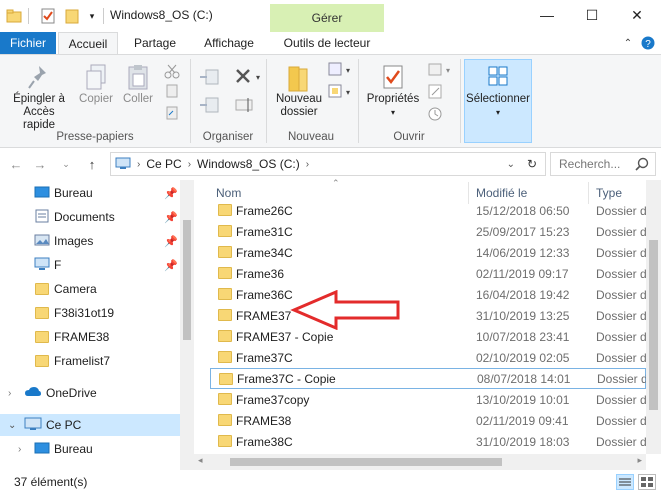  What do you see at coordinates (211, 78) in the screenshot?
I see `move-to-icon` at bounding box center [211, 78].